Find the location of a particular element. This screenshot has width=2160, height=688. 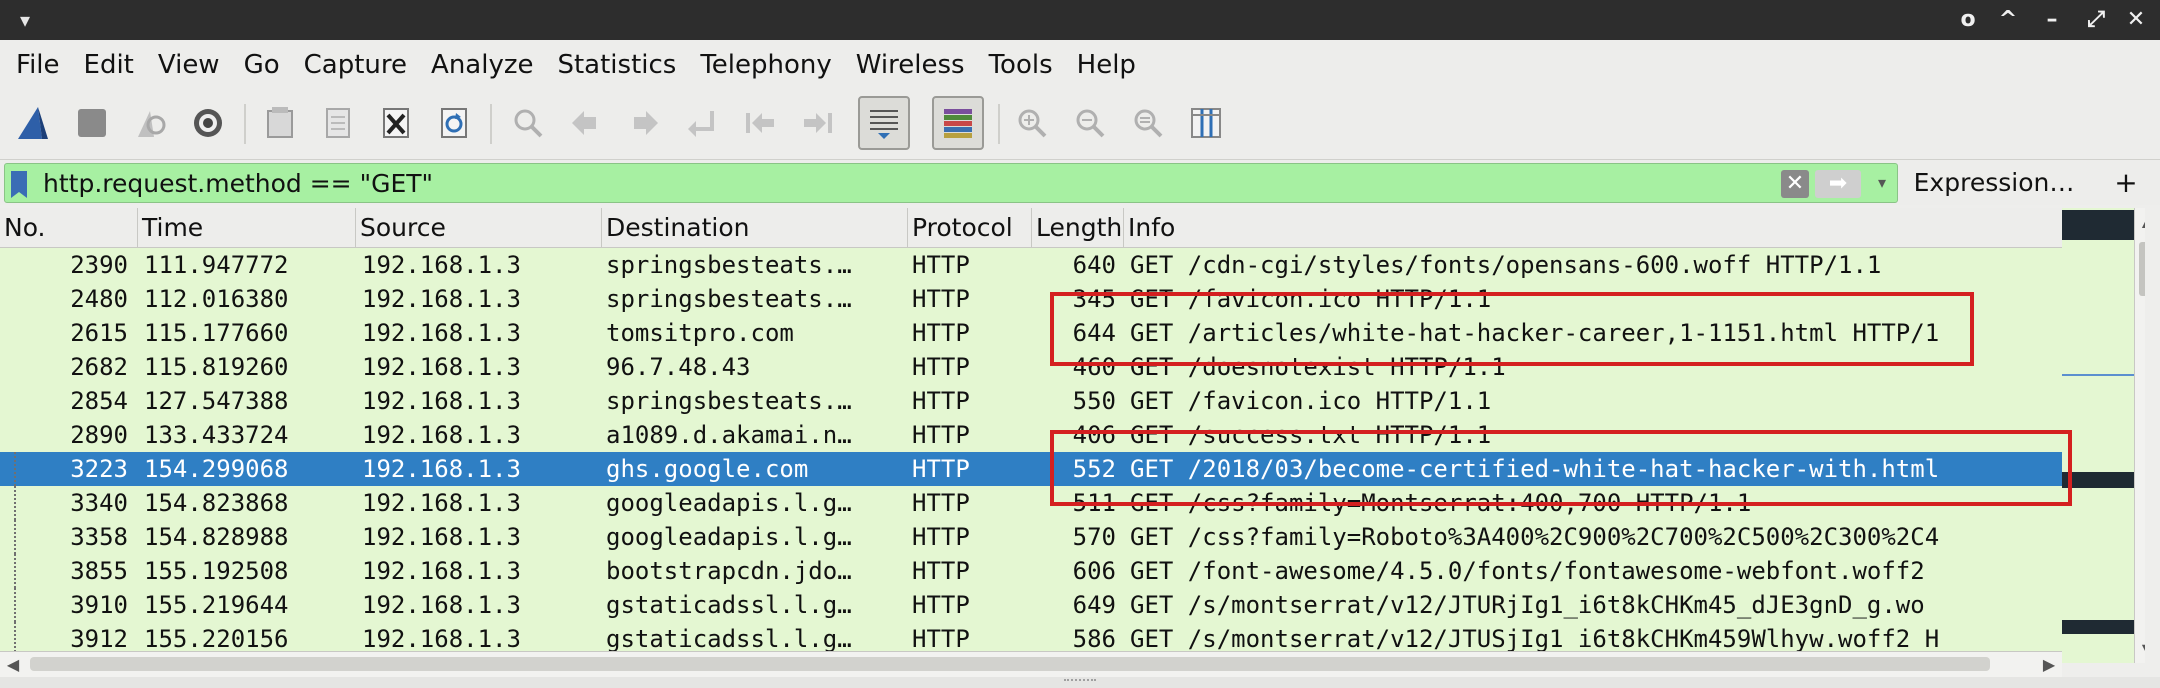

column-header-protocol: Protocol is located at coordinates (970, 228).